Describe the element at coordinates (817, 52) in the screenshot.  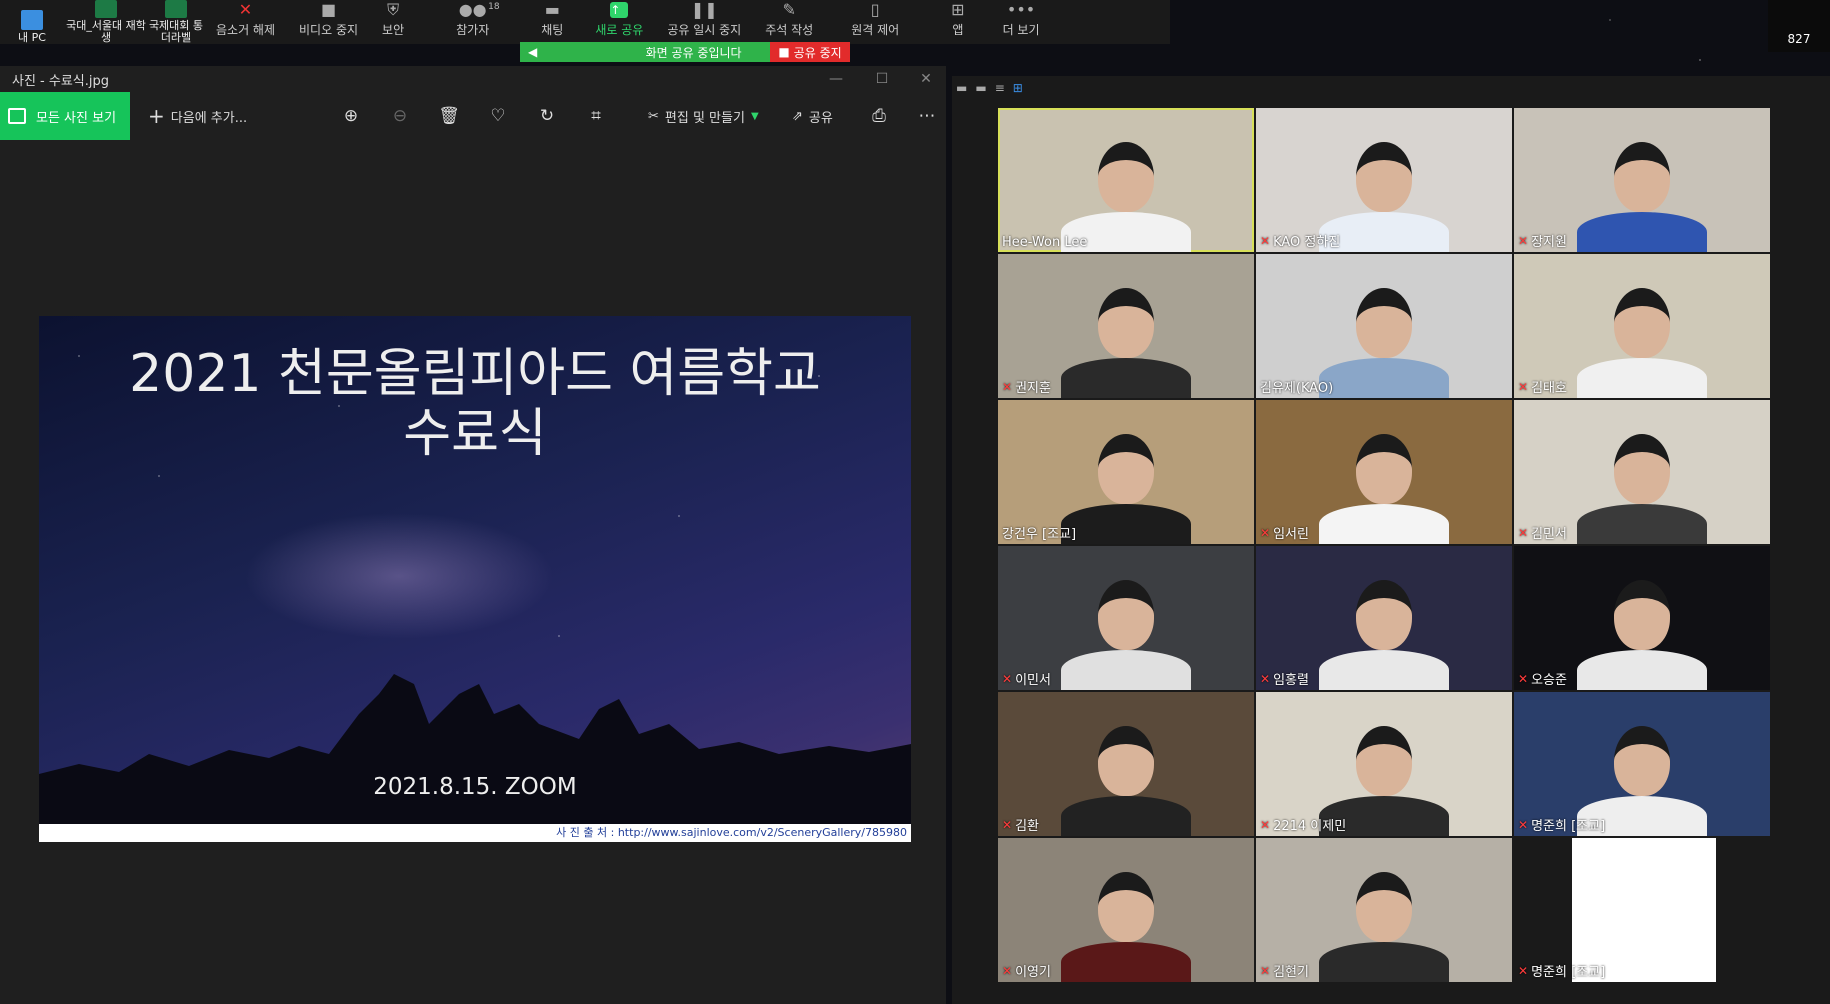
I see `stop-share-label: 공유 중지` at that location.